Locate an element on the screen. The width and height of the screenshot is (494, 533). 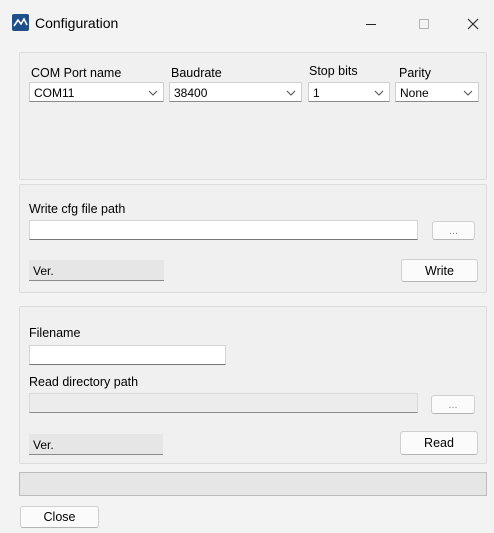
close-window-button is located at coordinates (472, 24).